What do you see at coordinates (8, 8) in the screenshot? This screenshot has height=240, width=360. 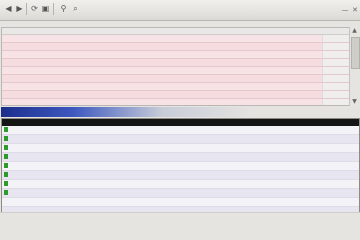 I see `back-icon: ◀` at bounding box center [8, 8].